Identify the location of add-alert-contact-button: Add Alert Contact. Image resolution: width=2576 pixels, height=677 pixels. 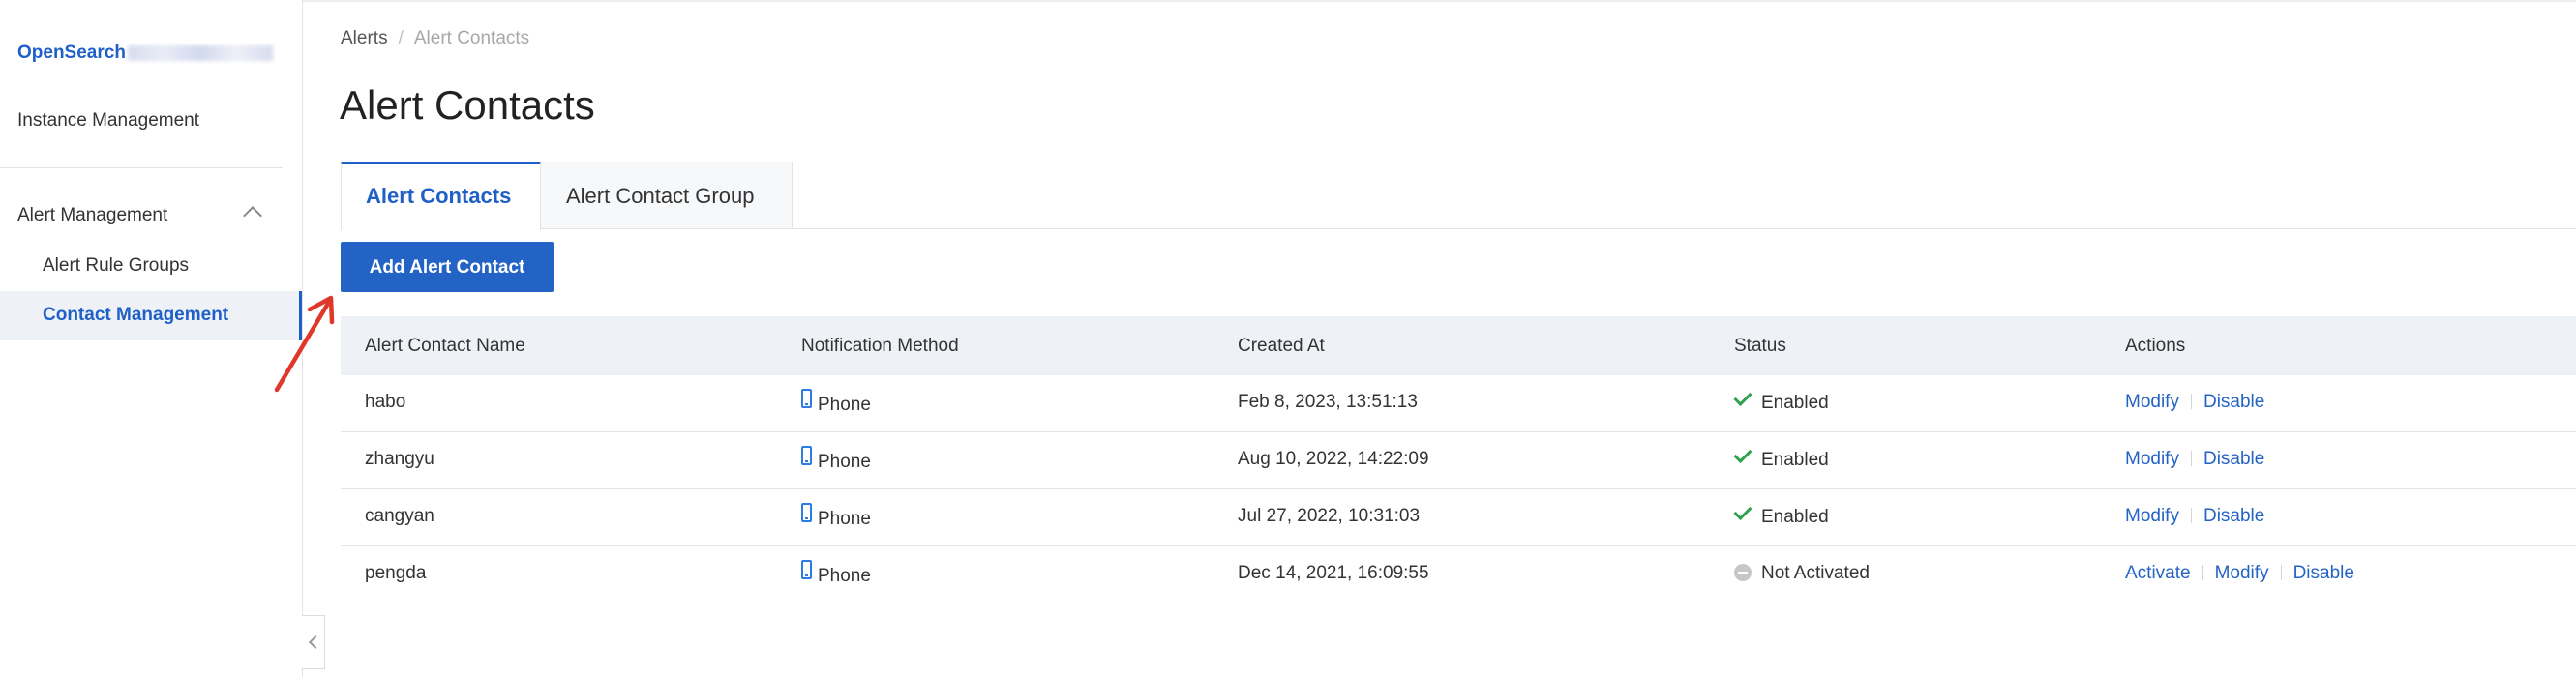
(447, 267).